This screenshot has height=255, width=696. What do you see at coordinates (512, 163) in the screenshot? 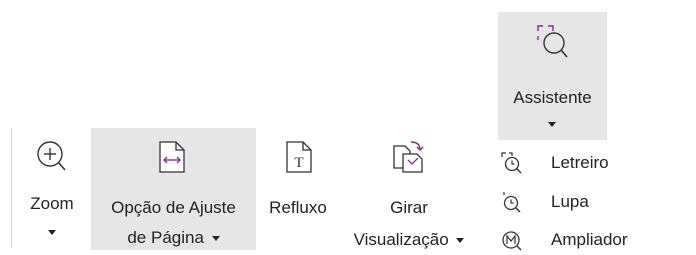
I see `marquee-zoom-icon` at bounding box center [512, 163].